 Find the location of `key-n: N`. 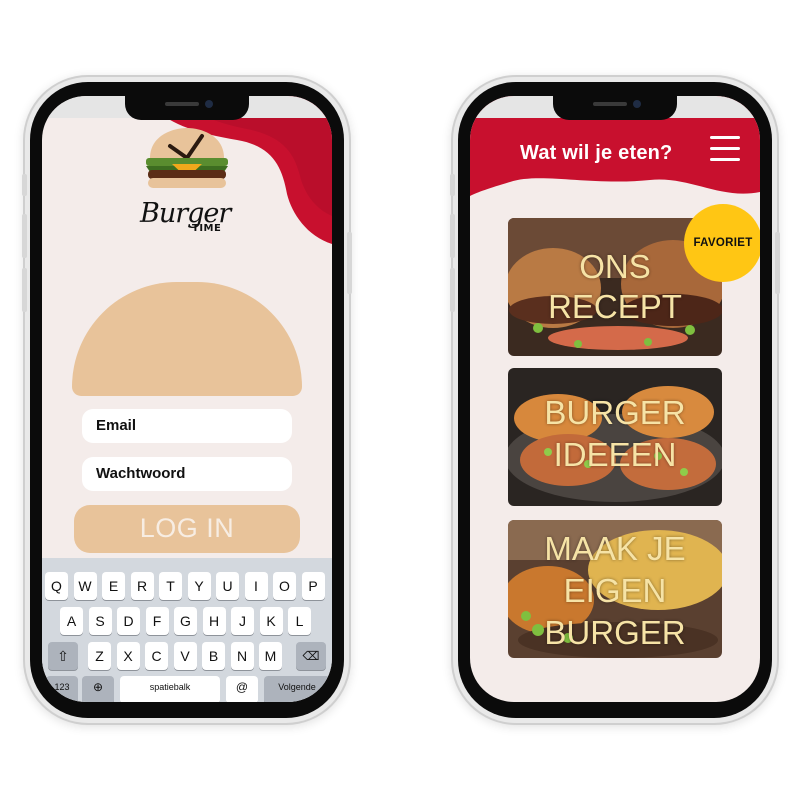

key-n: N is located at coordinates (242, 656).